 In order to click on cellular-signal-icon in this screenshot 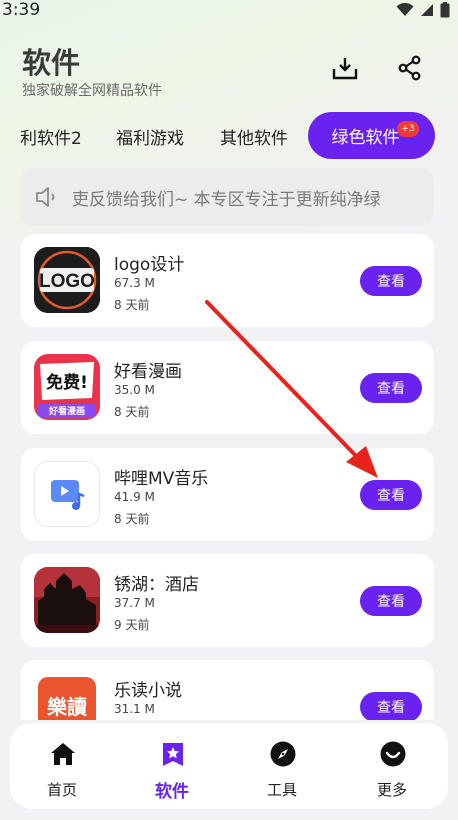, I will do `click(427, 10)`.